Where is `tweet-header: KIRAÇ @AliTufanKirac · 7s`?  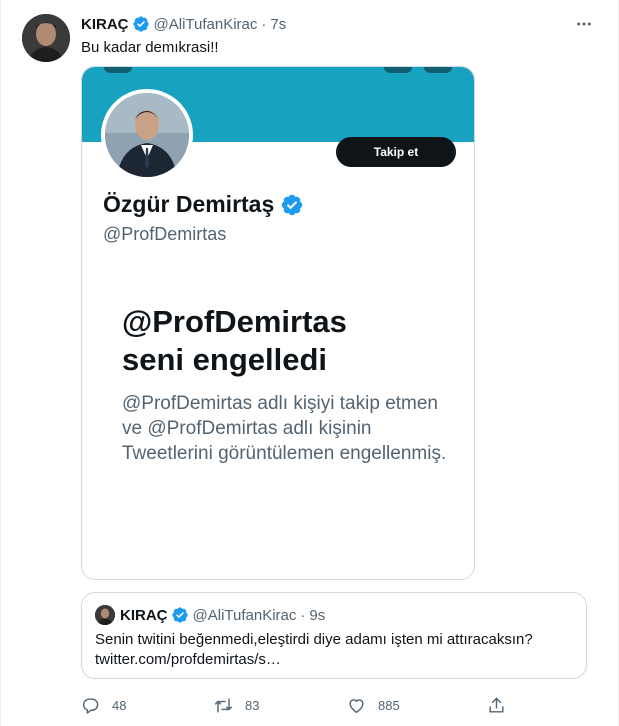 tweet-header: KIRAÇ @AliTufanKirac · 7s is located at coordinates (183, 24).